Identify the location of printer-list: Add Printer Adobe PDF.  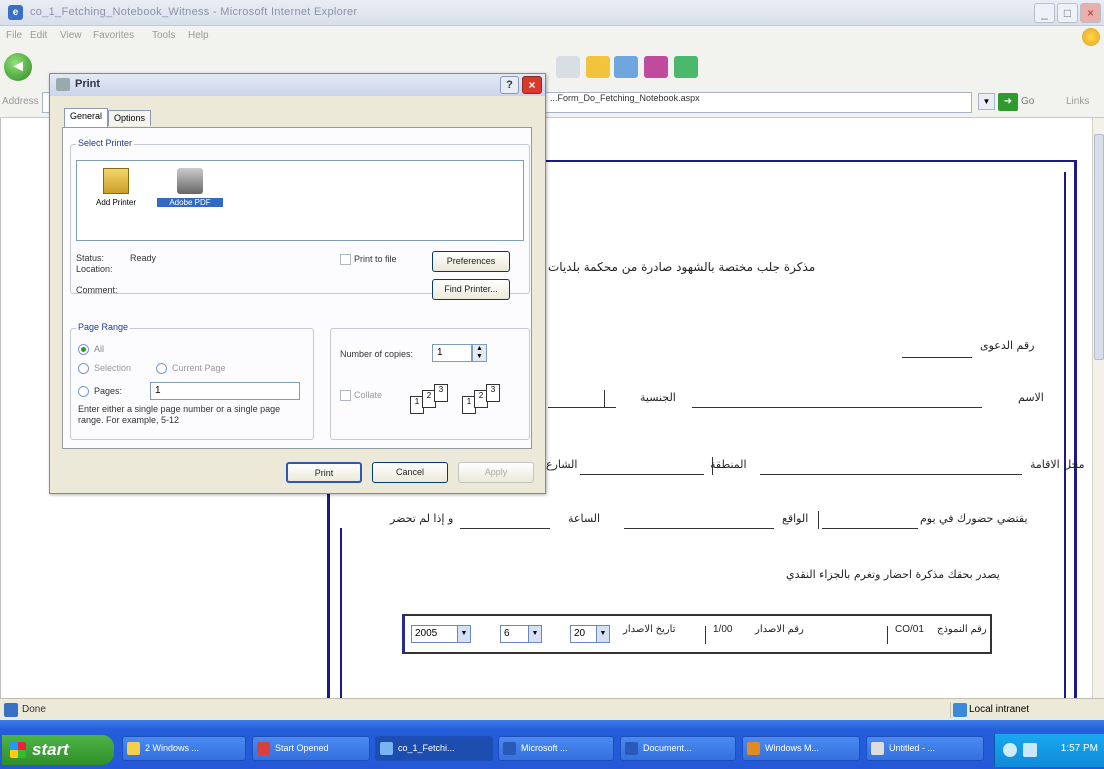
(300, 200).